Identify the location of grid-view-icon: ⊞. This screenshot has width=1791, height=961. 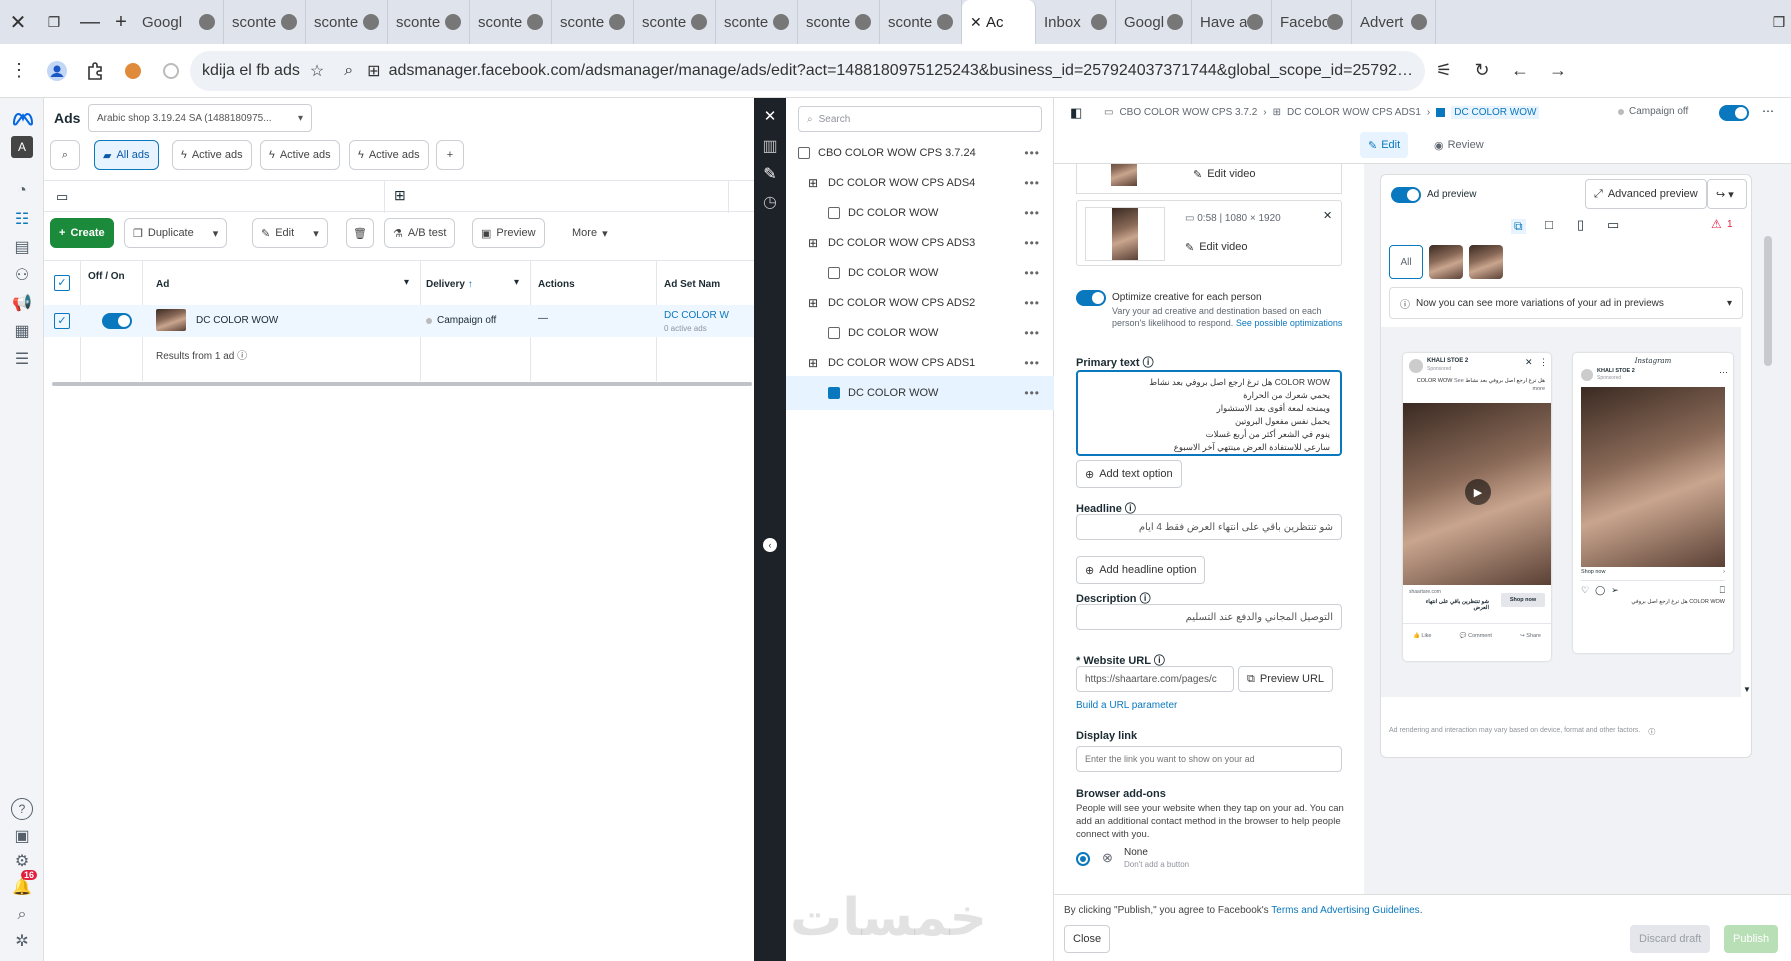
(400, 195).